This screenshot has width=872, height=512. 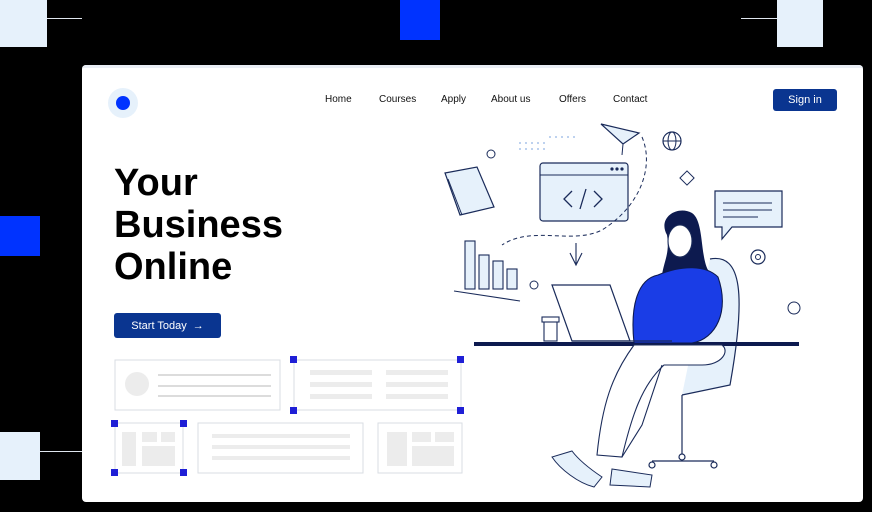 I want to click on dot-grid, so click(x=547, y=143).